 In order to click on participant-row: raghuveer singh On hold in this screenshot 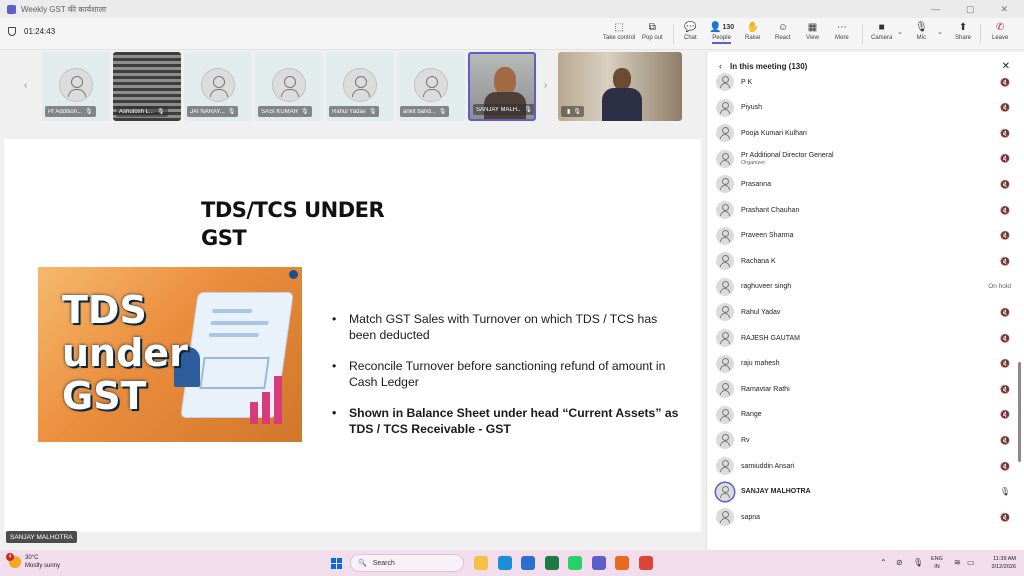, I will do `click(860, 287)`.